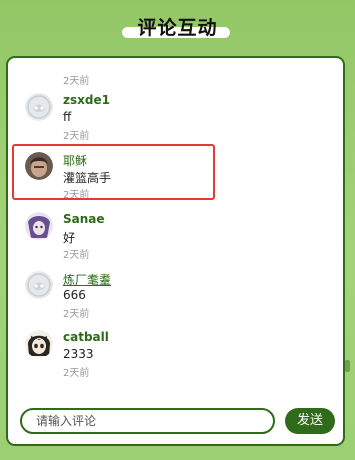  Describe the element at coordinates (175, 356) in the screenshot. I see `list-item: catball 2333 2天前` at that location.